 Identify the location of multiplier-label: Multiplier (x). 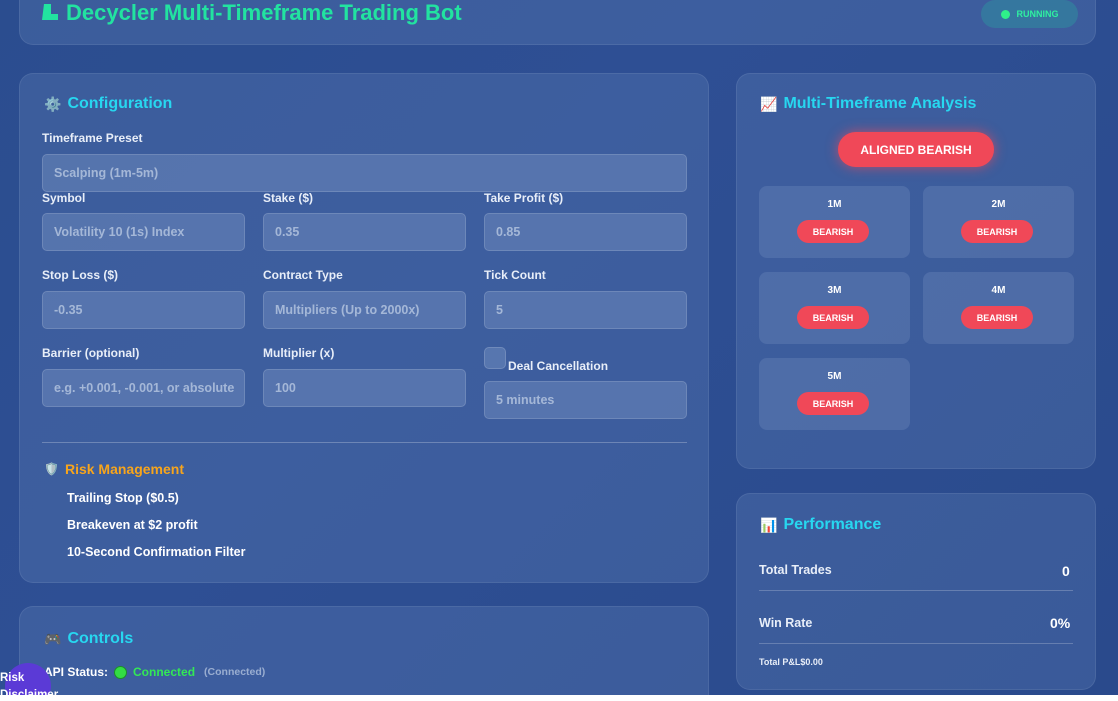
(299, 353).